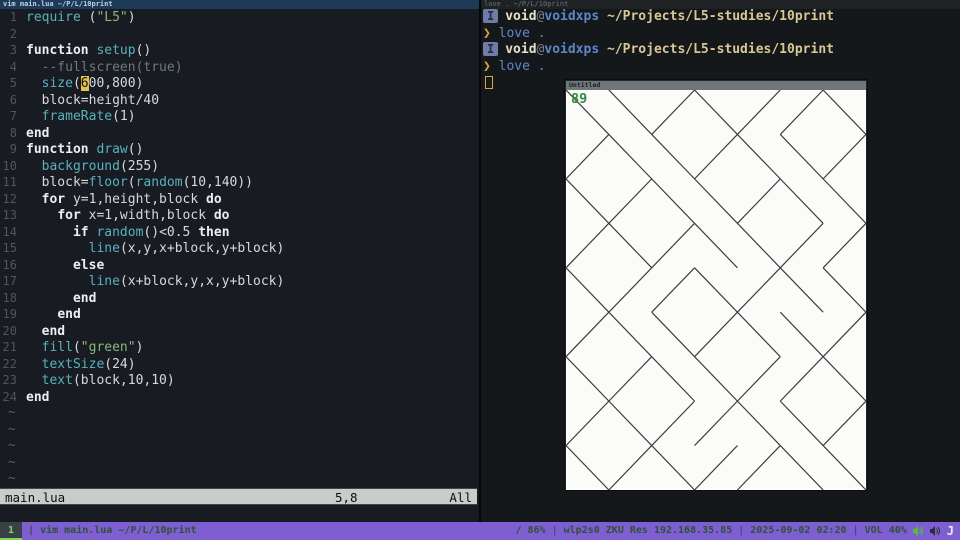  I want to click on code-token: block=, so click(57, 182).